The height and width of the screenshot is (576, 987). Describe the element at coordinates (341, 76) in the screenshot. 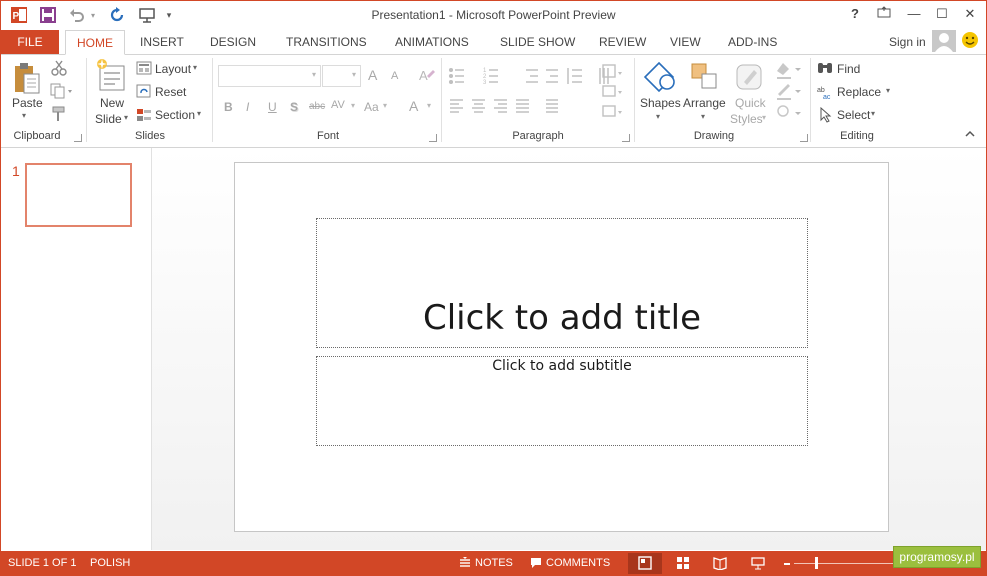

I see `font-size-select: ▾` at that location.